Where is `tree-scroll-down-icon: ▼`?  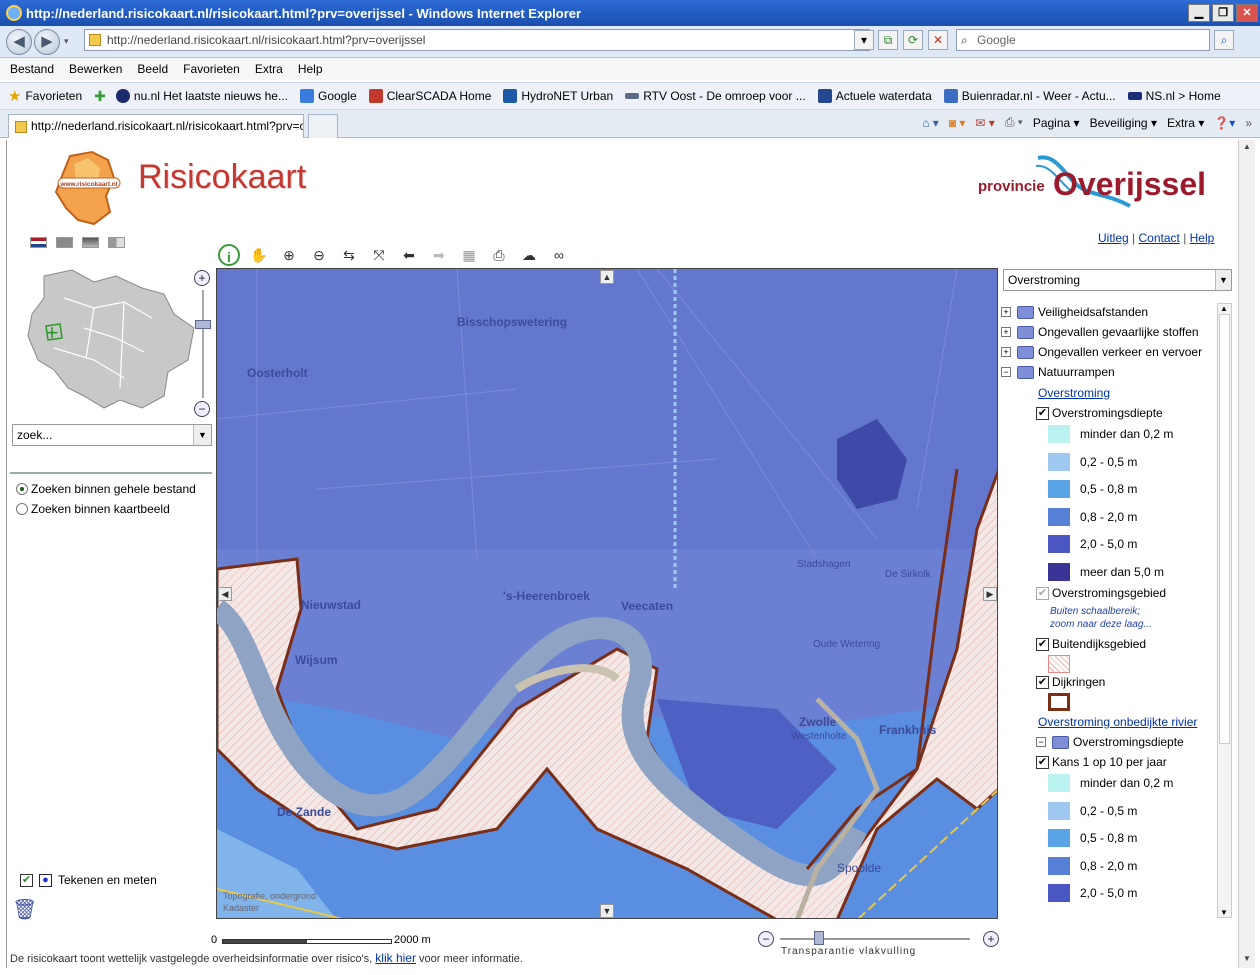
tree-scroll-down-icon: ▼ is located at coordinates (1224, 912).